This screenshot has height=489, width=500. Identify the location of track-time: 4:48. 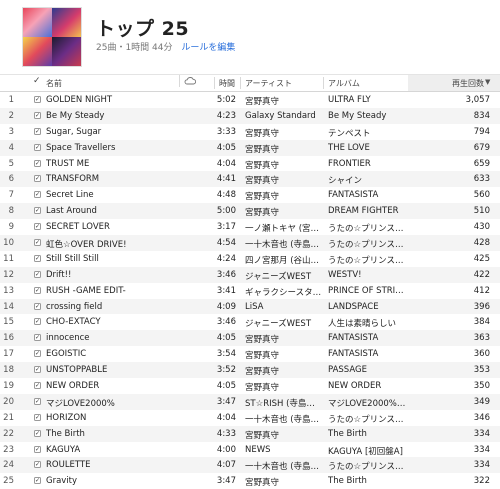
(226, 195).